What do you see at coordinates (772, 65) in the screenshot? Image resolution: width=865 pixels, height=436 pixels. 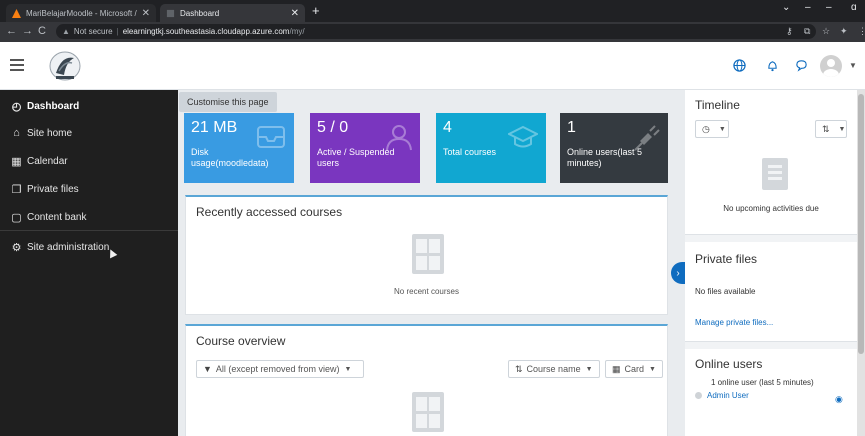 I see `notifications-bell-icon` at bounding box center [772, 65].